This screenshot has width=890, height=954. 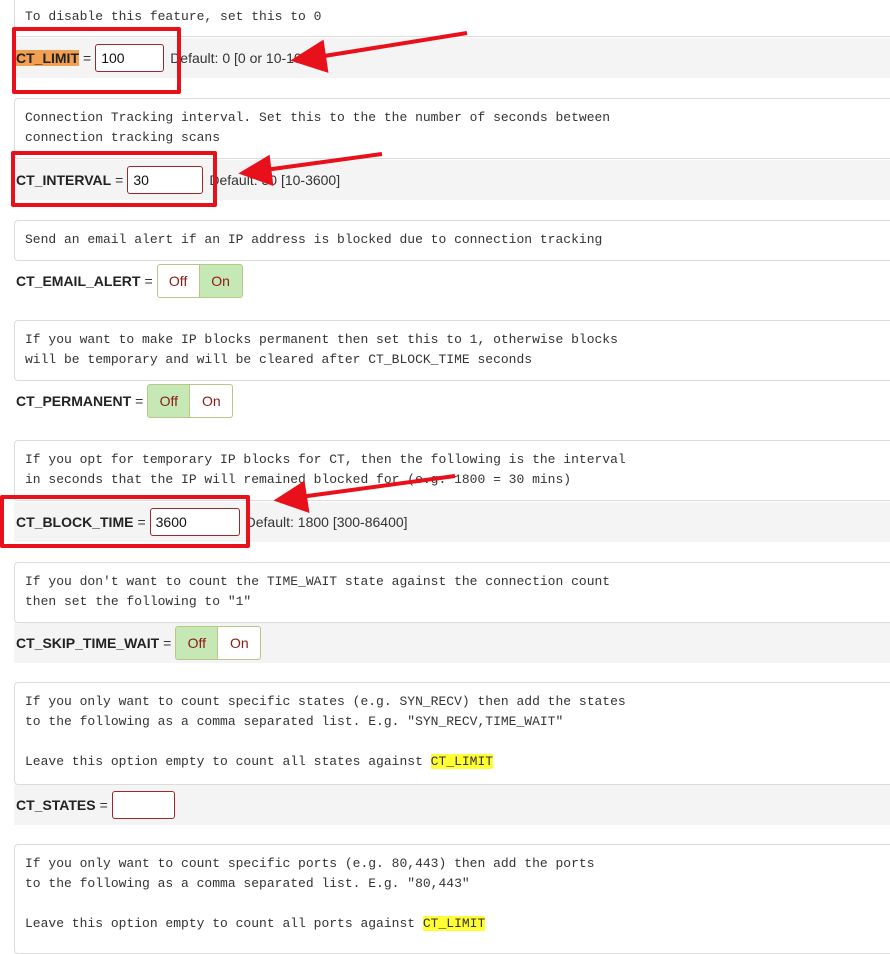 I want to click on setting-label-ct-states: CT_STATES, so click(x=56, y=805).